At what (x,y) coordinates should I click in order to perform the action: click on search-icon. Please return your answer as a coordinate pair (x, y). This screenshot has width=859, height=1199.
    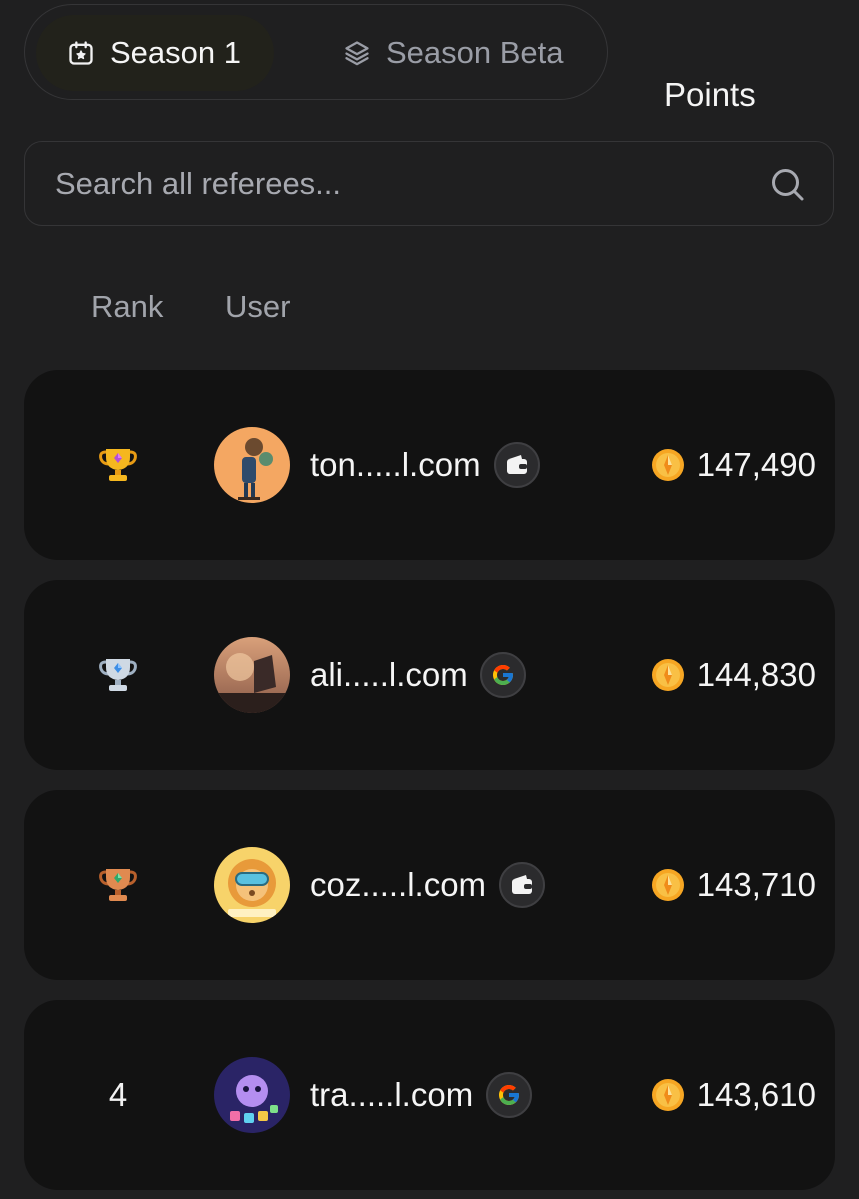
    Looking at the image, I should click on (787, 184).